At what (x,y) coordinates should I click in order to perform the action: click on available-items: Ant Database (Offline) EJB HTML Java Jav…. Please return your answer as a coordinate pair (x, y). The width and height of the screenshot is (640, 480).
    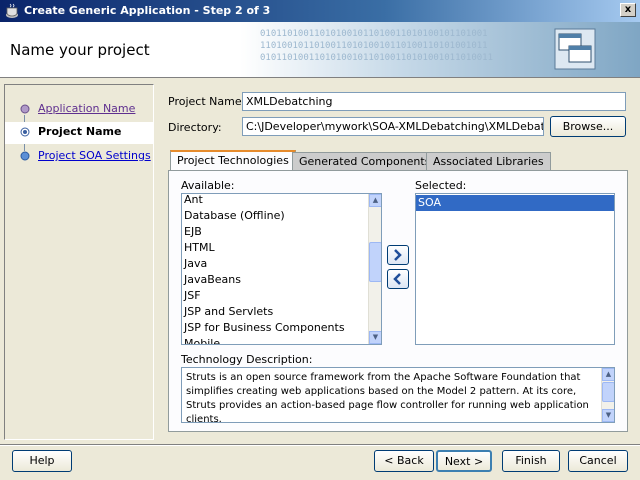
    Looking at the image, I should click on (275, 269).